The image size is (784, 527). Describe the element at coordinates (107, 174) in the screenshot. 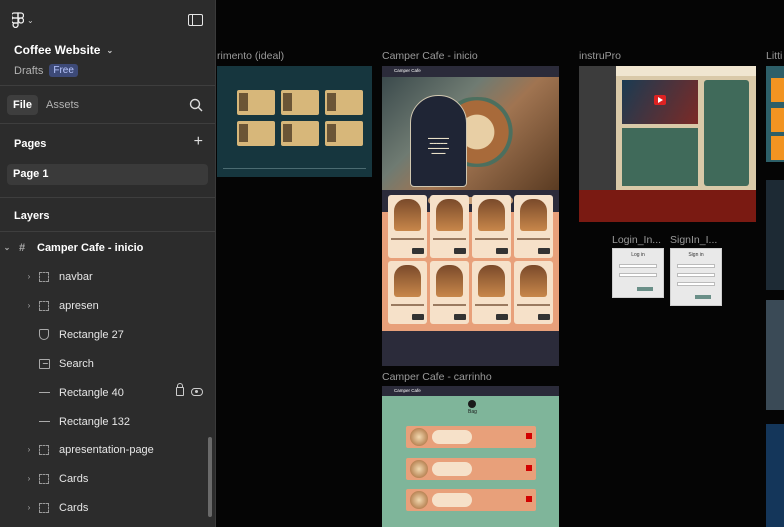

I see `page-item-page-1: Page 1` at that location.